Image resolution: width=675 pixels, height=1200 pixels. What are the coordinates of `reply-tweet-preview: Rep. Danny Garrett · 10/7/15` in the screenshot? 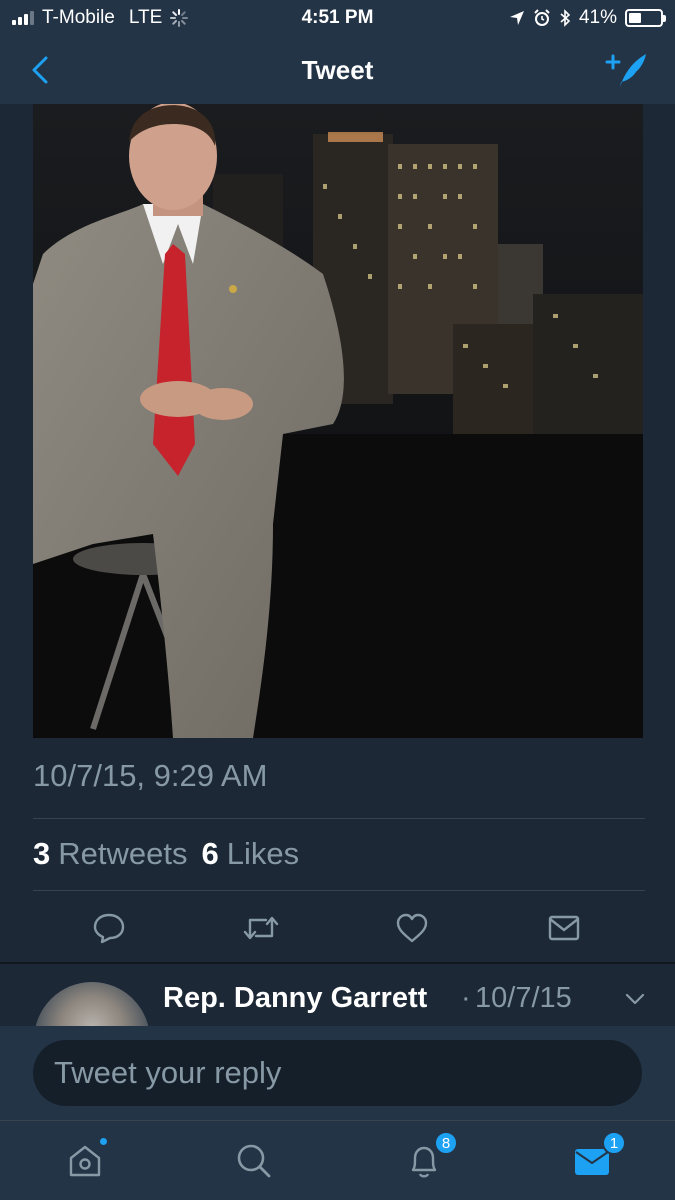 It's located at (337, 995).